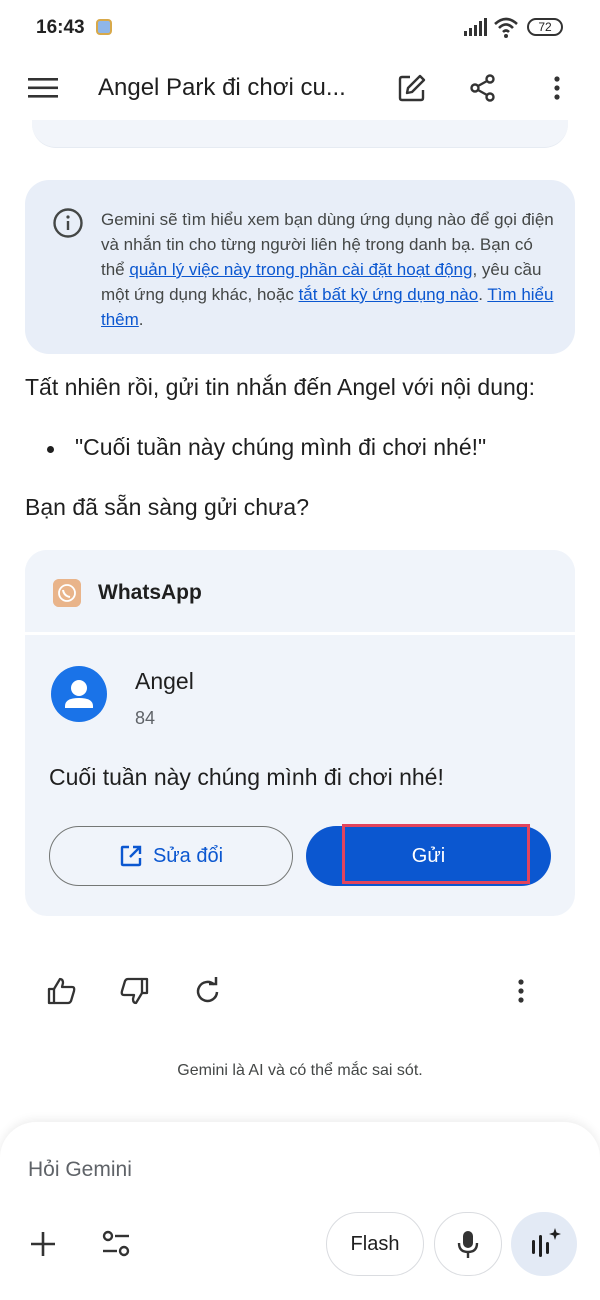 The image size is (600, 1300). I want to click on menu-icon, so click(43, 88).